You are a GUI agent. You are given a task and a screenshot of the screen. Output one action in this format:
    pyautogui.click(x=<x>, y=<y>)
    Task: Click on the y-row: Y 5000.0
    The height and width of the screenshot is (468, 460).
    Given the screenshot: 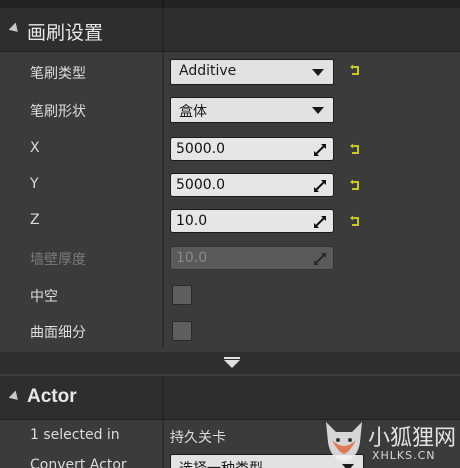 What is the action you would take?
    pyautogui.click(x=230, y=185)
    